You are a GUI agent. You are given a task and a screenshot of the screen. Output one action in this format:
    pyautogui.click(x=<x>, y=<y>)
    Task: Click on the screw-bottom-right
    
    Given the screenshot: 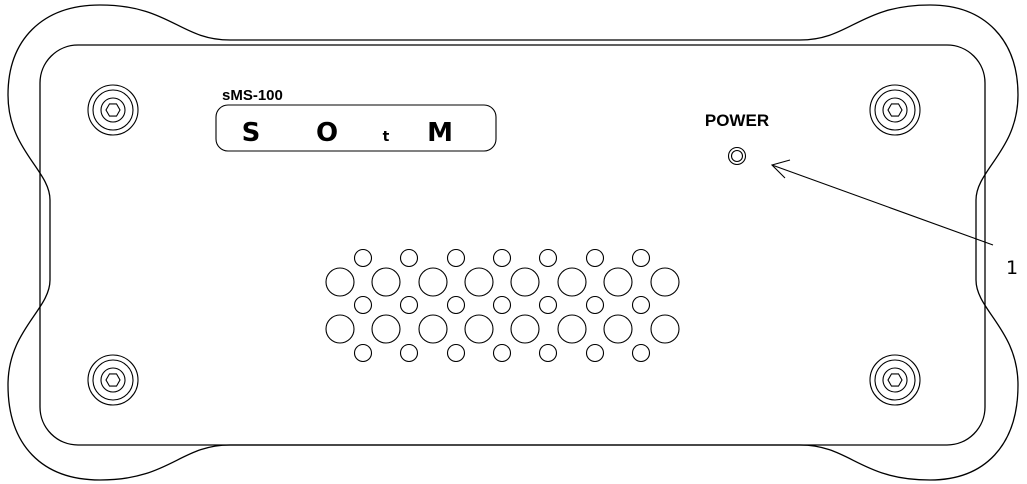 What is the action you would take?
    pyautogui.click(x=895, y=380)
    